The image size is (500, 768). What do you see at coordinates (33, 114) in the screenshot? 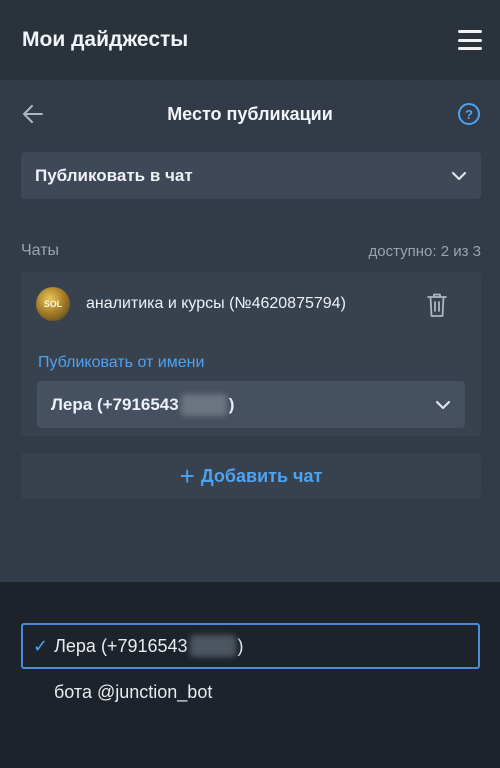
I see `back-arrow-icon` at bounding box center [33, 114].